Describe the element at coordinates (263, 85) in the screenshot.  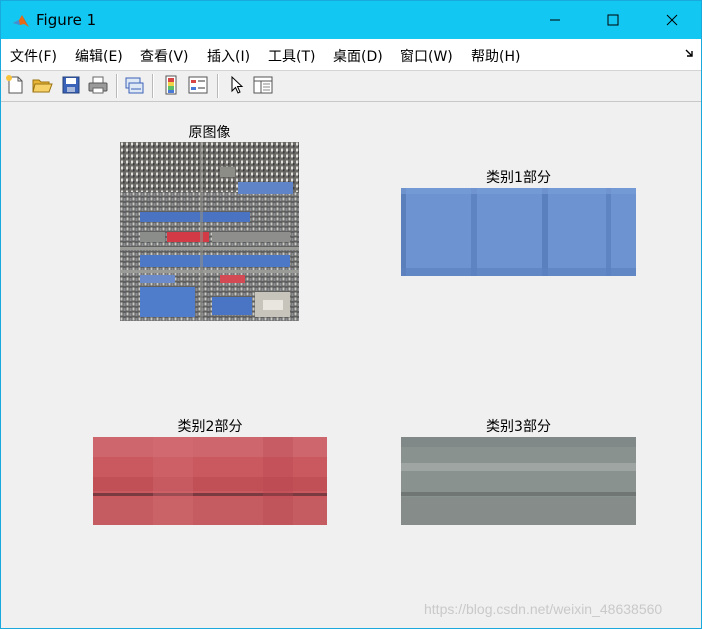
I see `property-inspector-icon` at that location.